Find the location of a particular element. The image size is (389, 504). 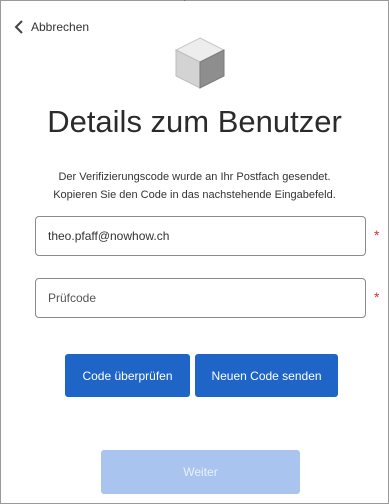

cancel-label: Abbrechen is located at coordinates (60, 27).